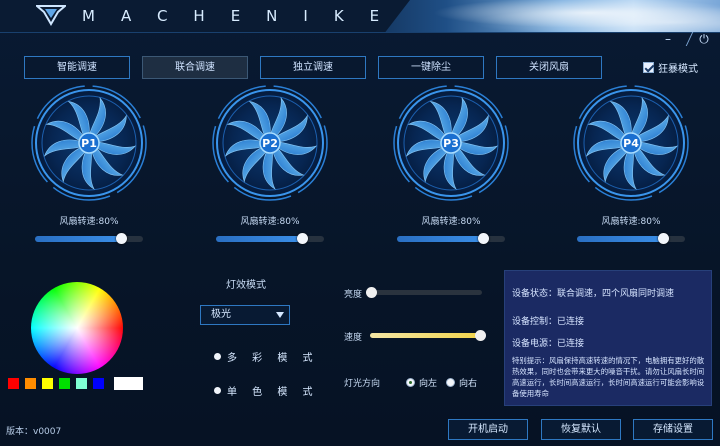 The height and width of the screenshot is (446, 720). I want to click on fan-graphic: P4, so click(631, 143).